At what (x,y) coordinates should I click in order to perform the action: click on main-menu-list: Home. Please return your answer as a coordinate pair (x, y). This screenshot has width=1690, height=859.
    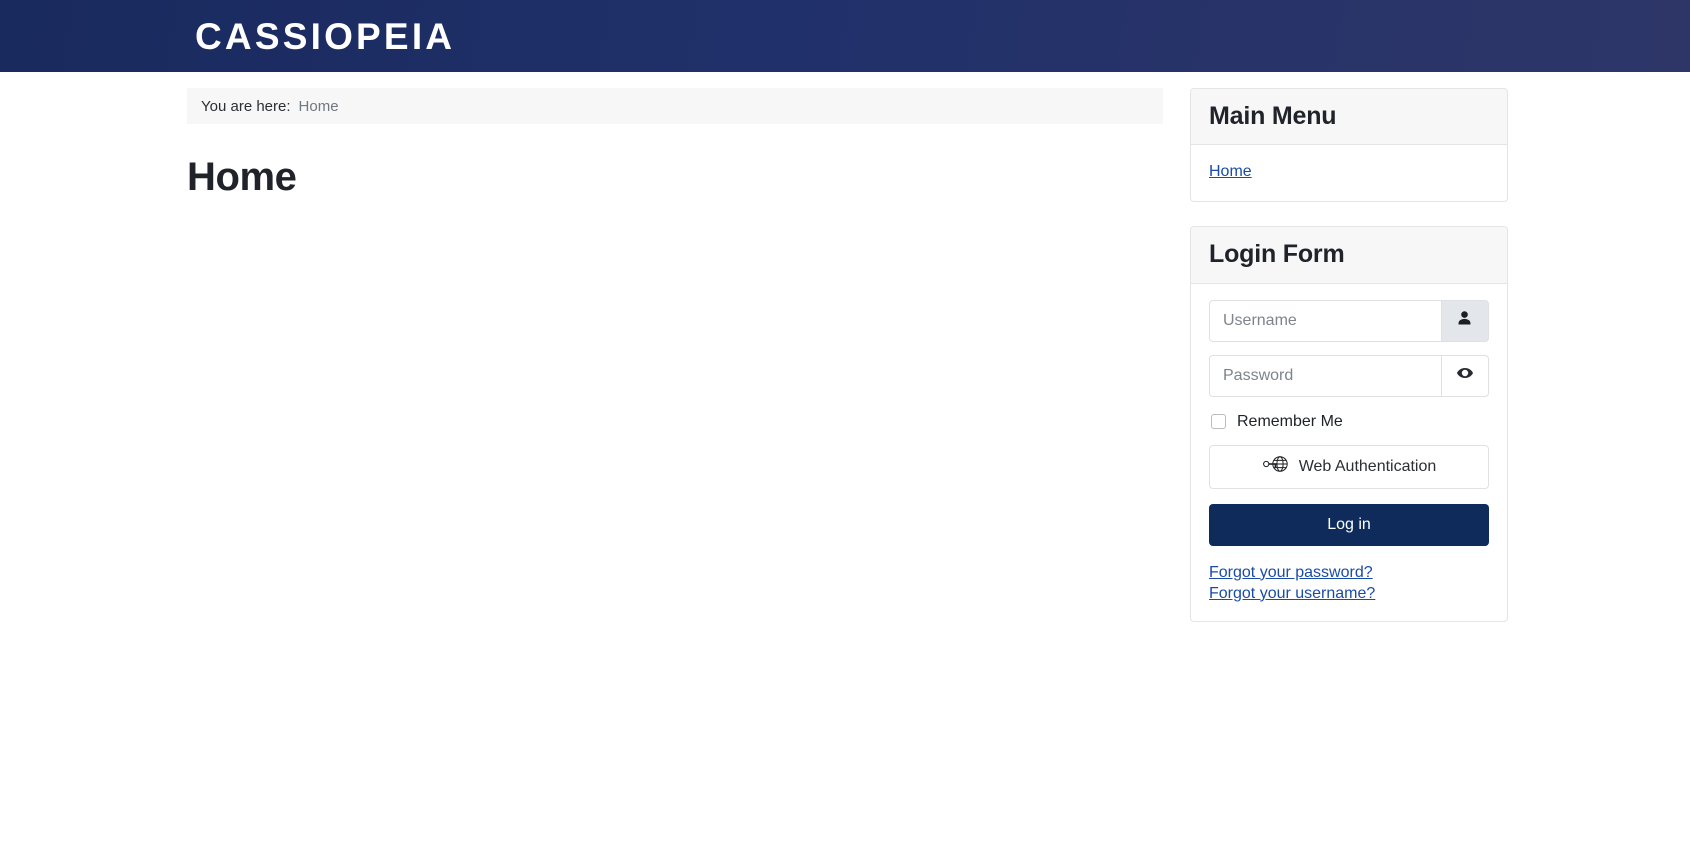
    Looking at the image, I should click on (1349, 172).